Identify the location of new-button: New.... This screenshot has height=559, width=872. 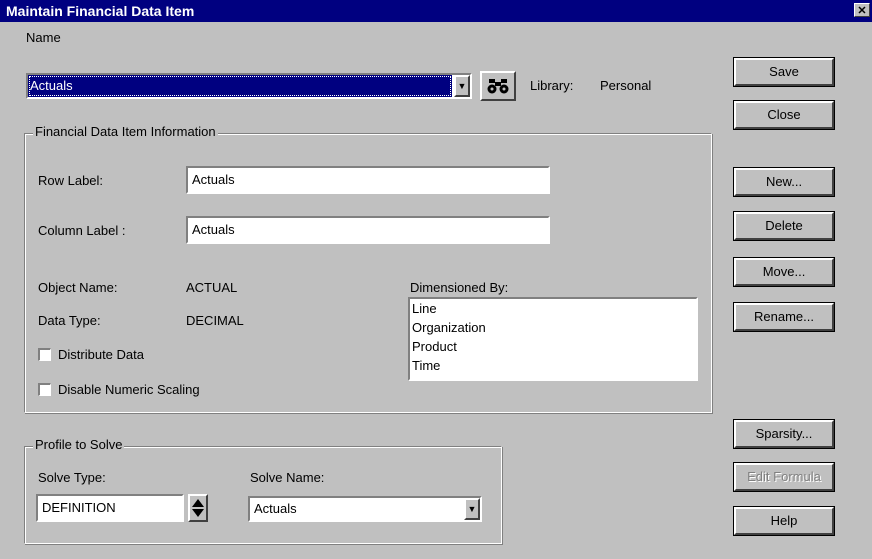
(784, 182).